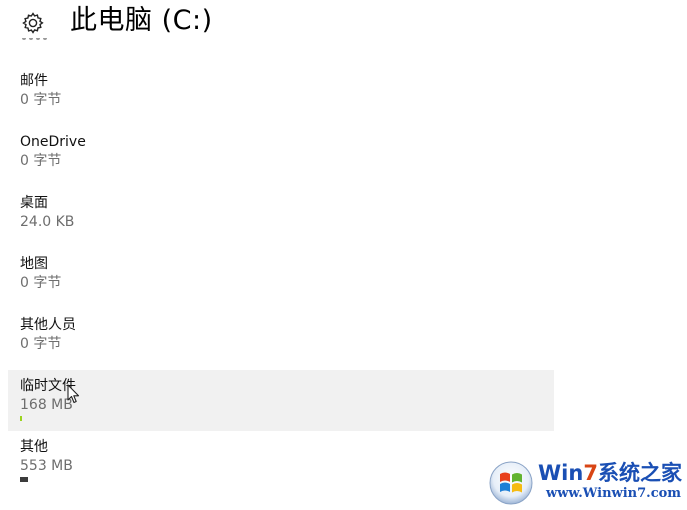  Describe the element at coordinates (281, 95) in the screenshot. I see `storage-item-mail: 邮件 0 字节` at that location.